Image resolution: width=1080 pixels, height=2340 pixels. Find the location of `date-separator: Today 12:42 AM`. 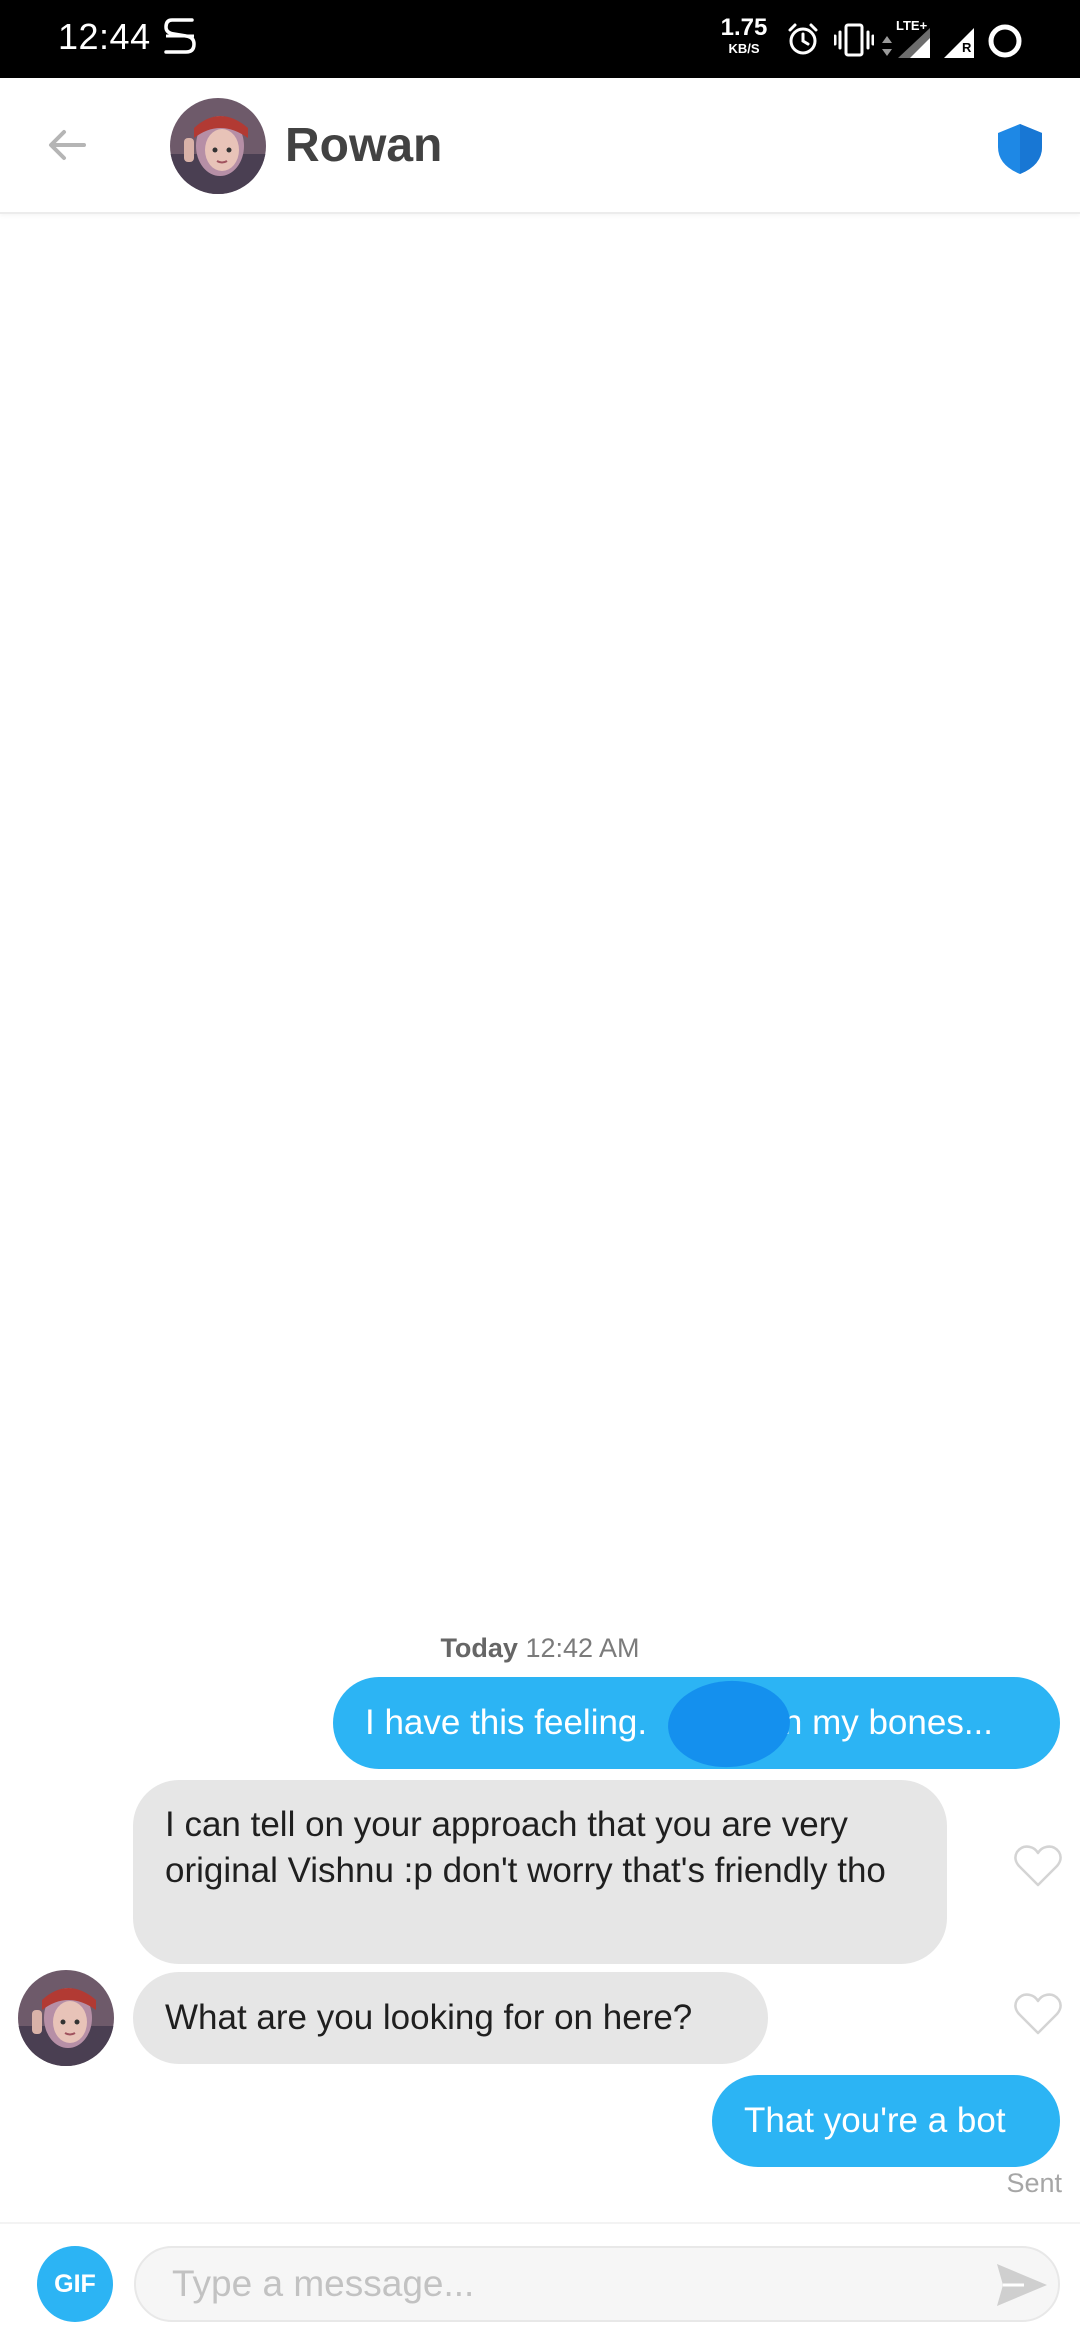

date-separator: Today 12:42 AM is located at coordinates (540, 1648).